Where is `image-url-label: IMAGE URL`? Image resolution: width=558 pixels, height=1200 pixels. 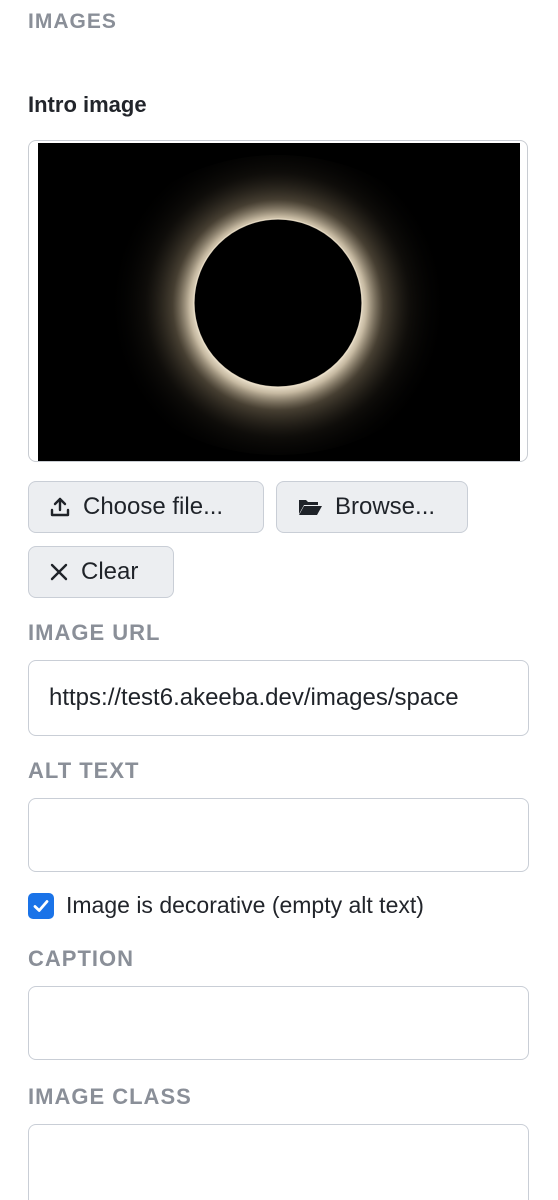 image-url-label: IMAGE URL is located at coordinates (94, 632).